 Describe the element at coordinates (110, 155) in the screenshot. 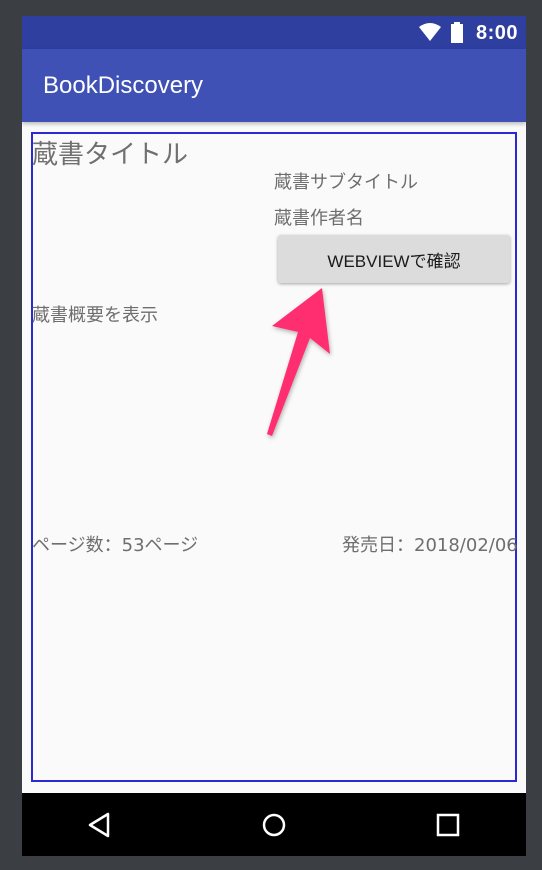

I see `book-title: 蔵書タイトル` at that location.